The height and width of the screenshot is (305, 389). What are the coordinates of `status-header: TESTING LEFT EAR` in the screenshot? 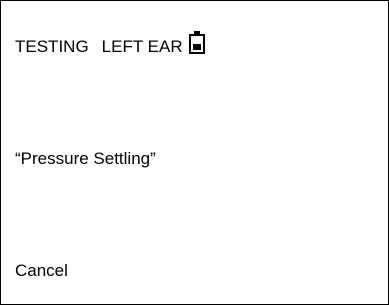 It's located at (110, 44).